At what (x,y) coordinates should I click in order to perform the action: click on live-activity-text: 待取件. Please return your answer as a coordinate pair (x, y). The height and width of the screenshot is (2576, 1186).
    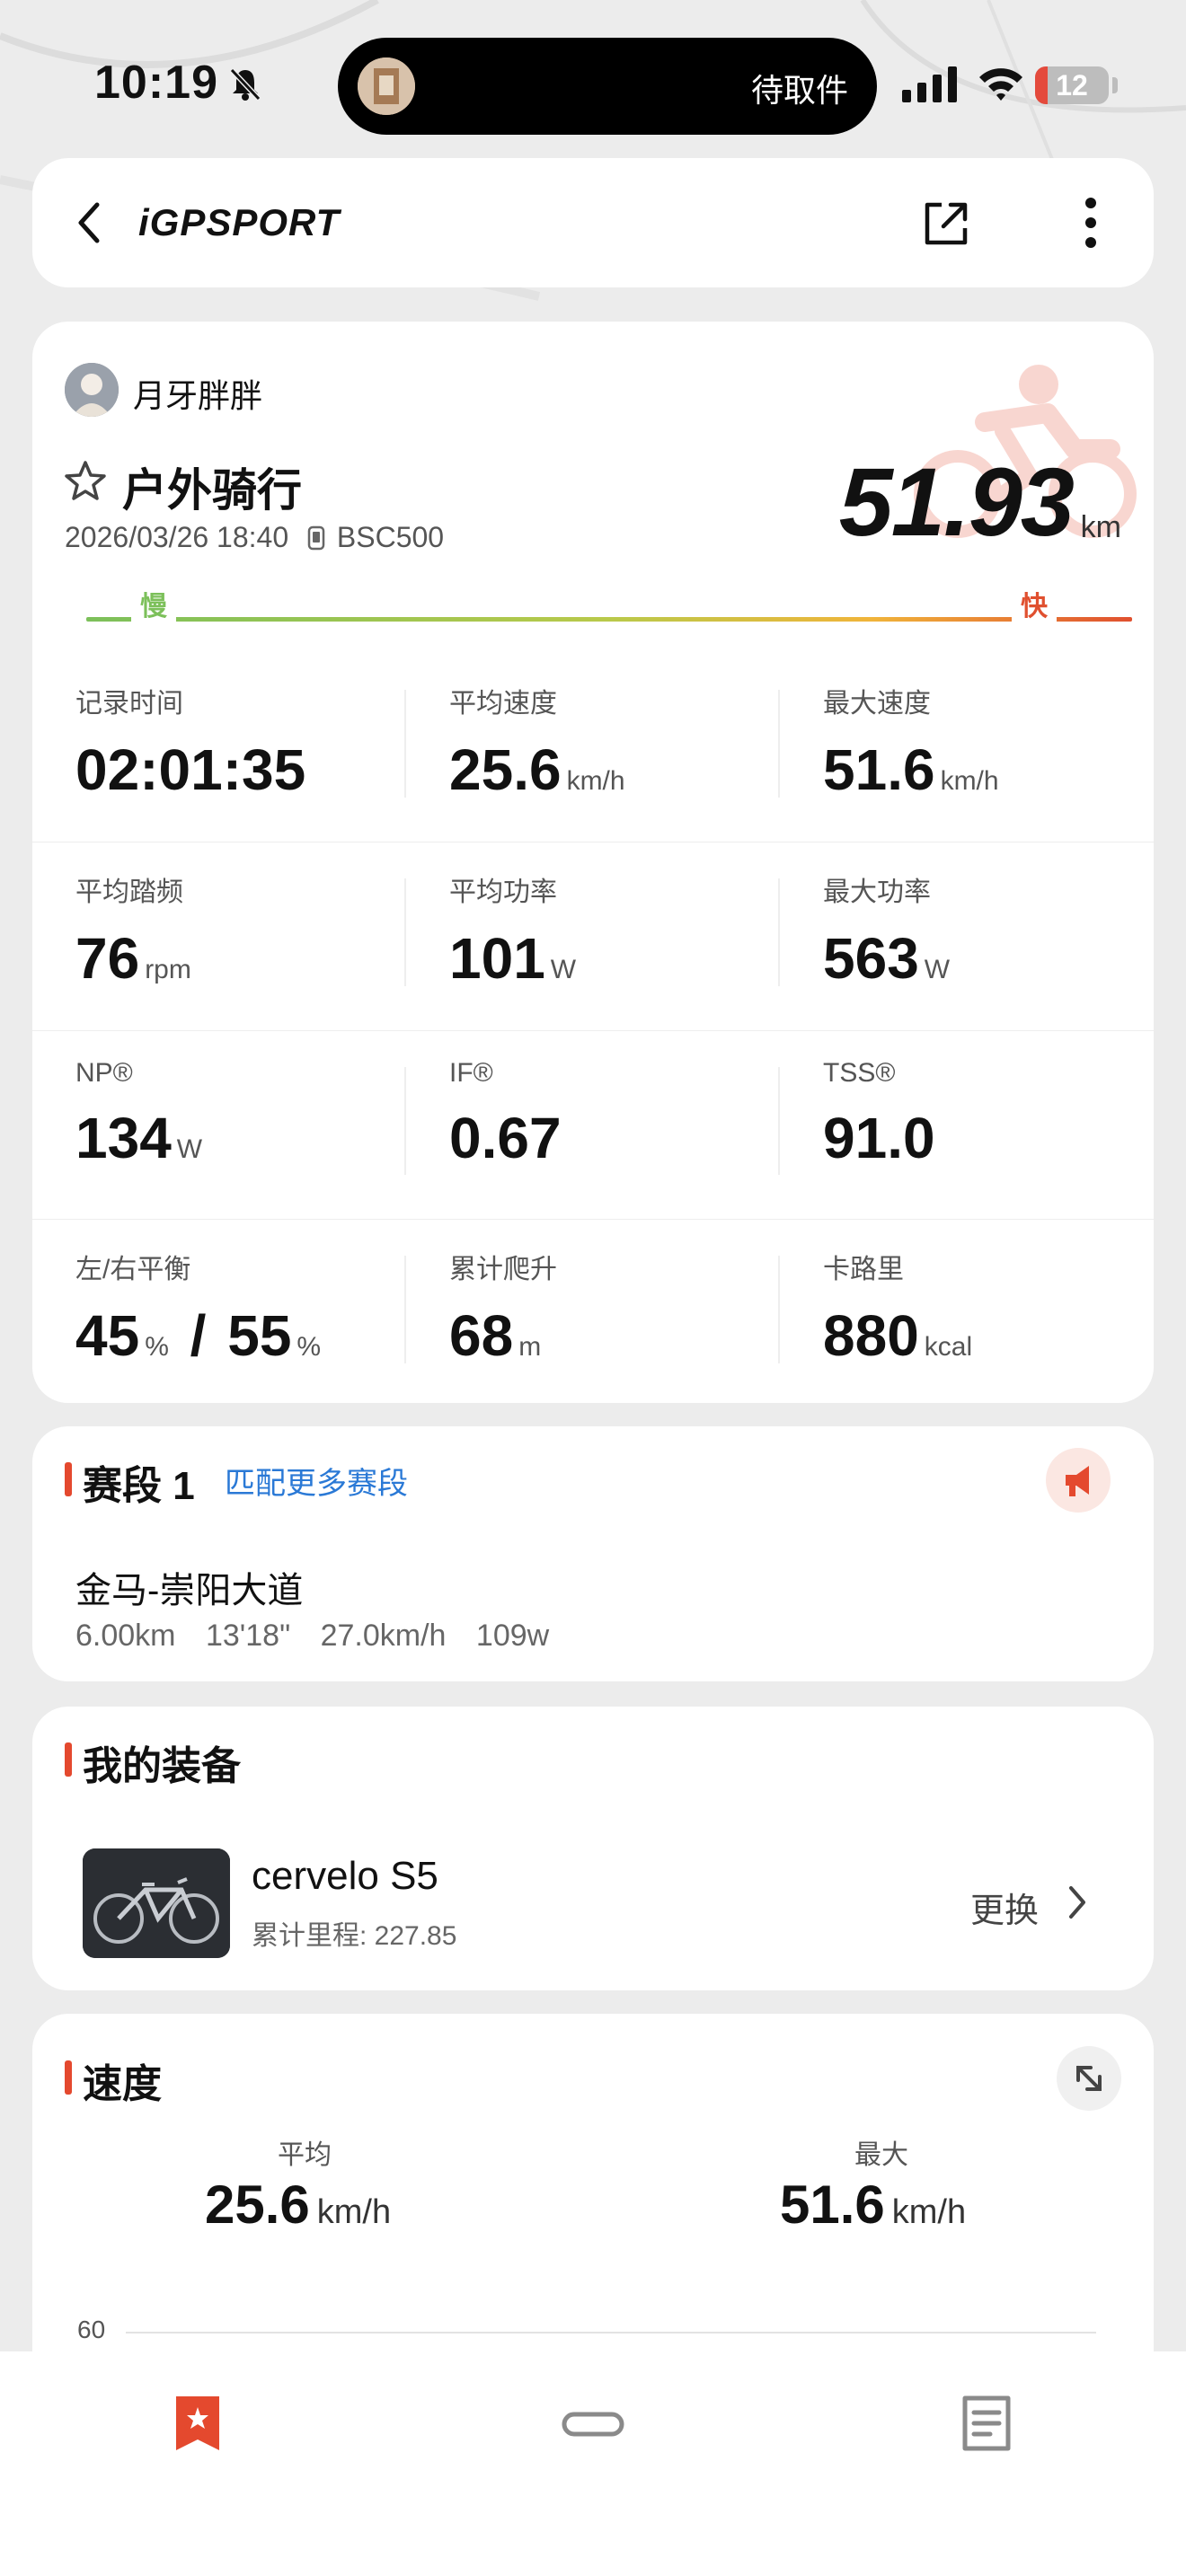
    Looking at the image, I should click on (799, 90).